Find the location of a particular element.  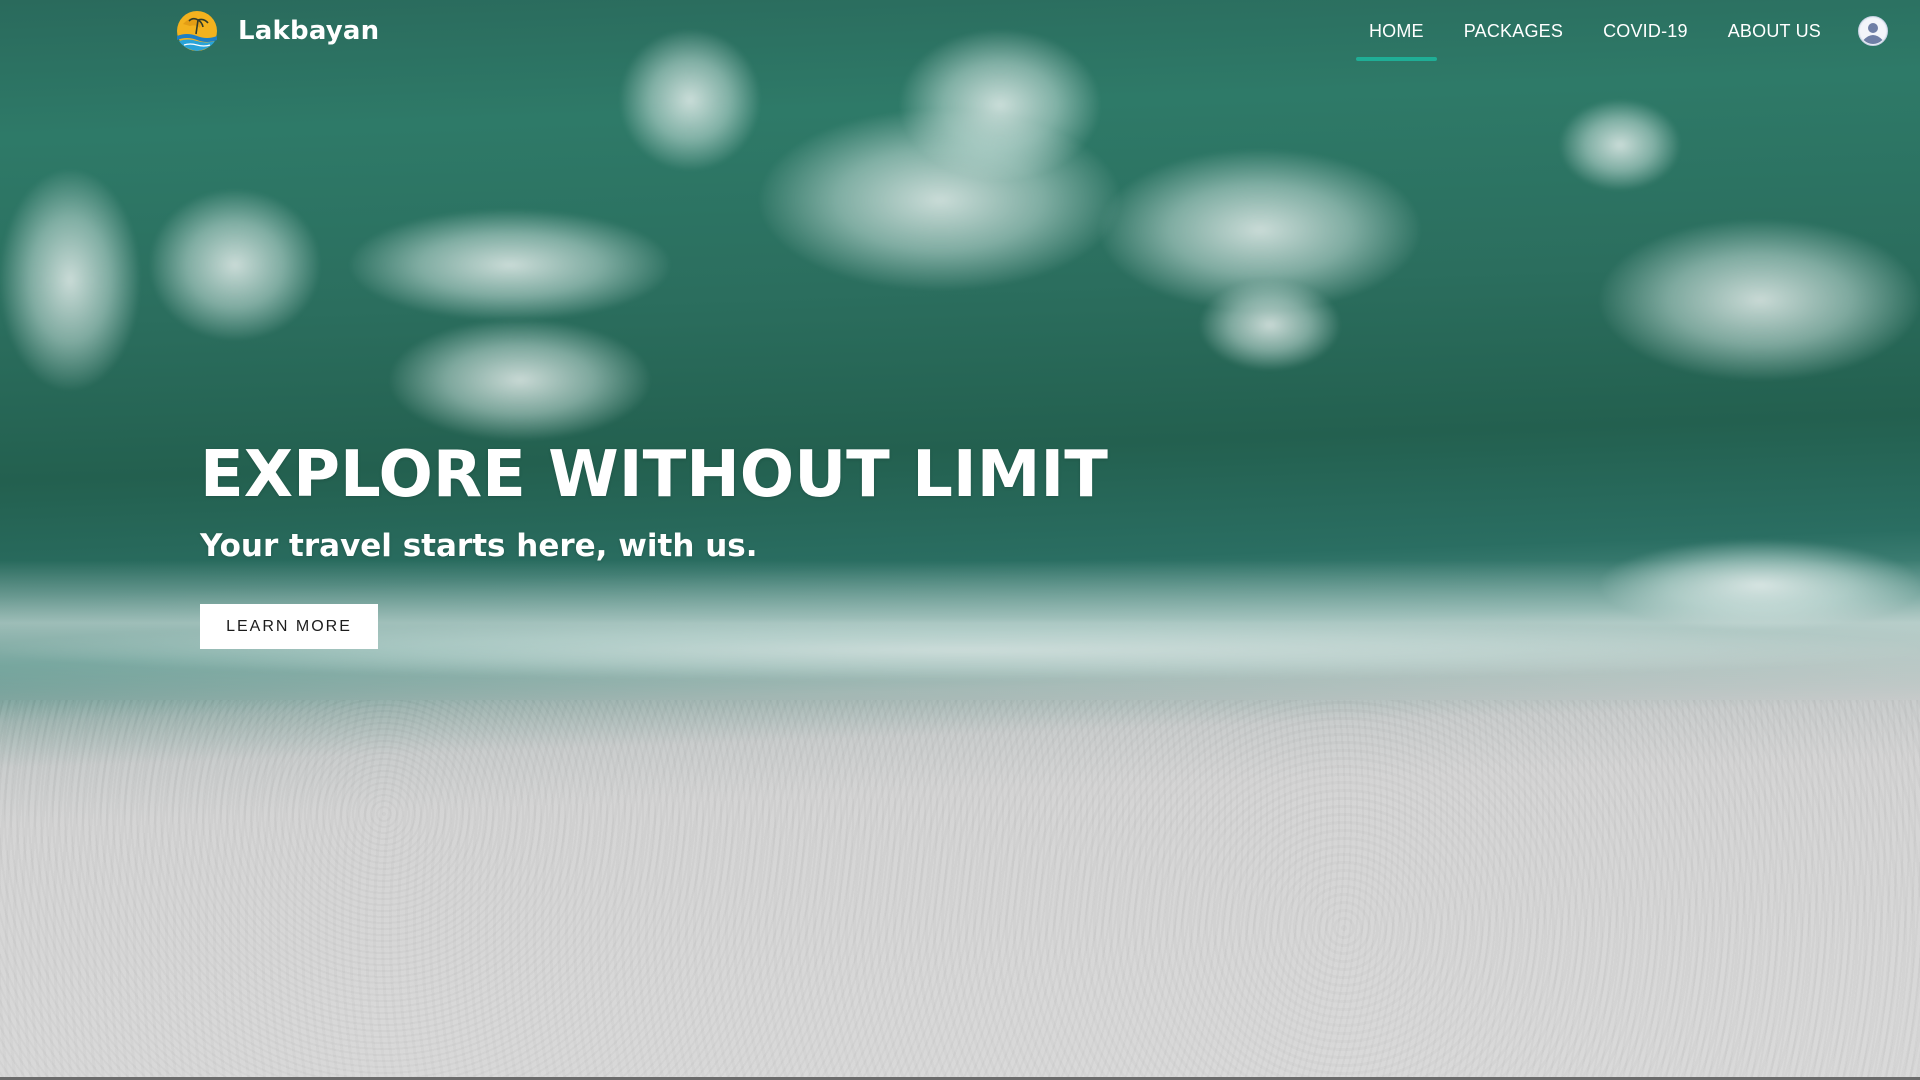

nav-menu: HOME PACKAGES COVID-19 ABOUT US is located at coordinates (1637, 31).